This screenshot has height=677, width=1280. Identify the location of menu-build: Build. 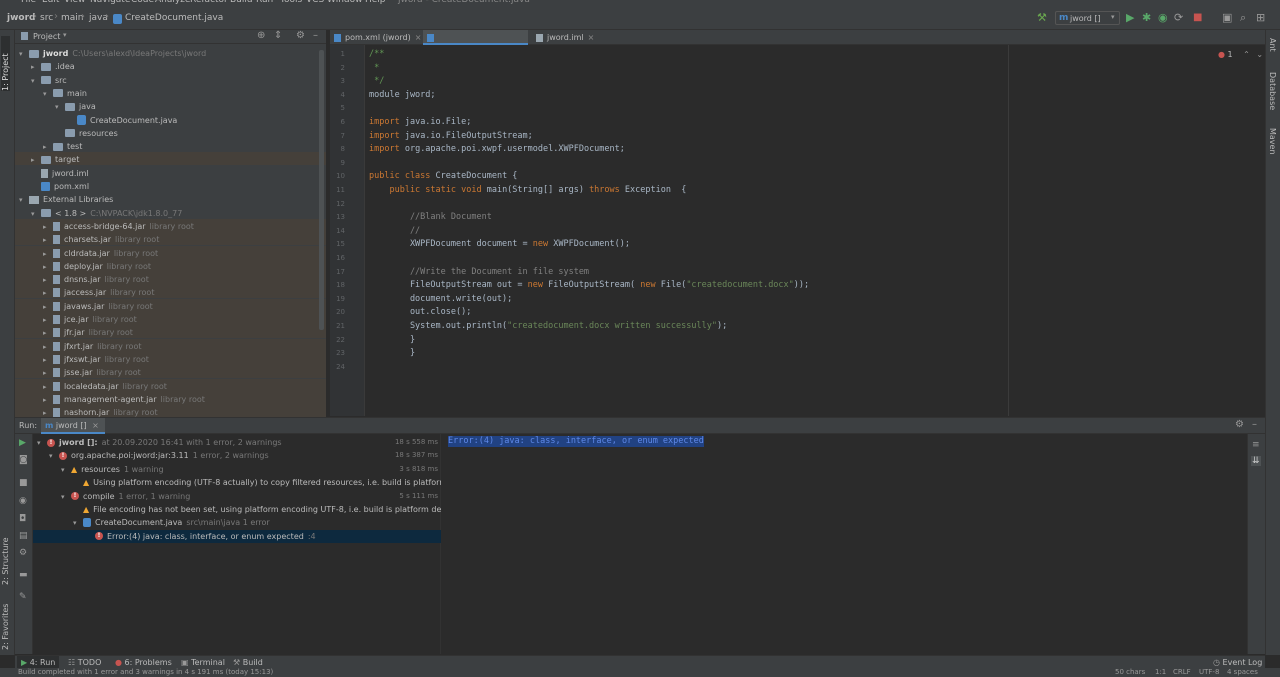
(241, 2).